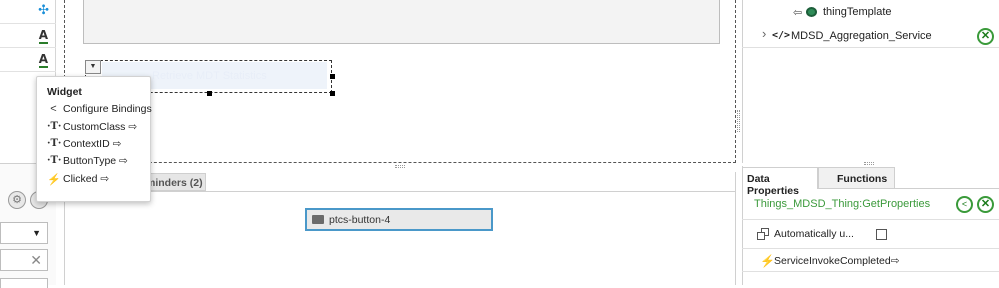  I want to click on code-icon: </>, so click(781, 35).